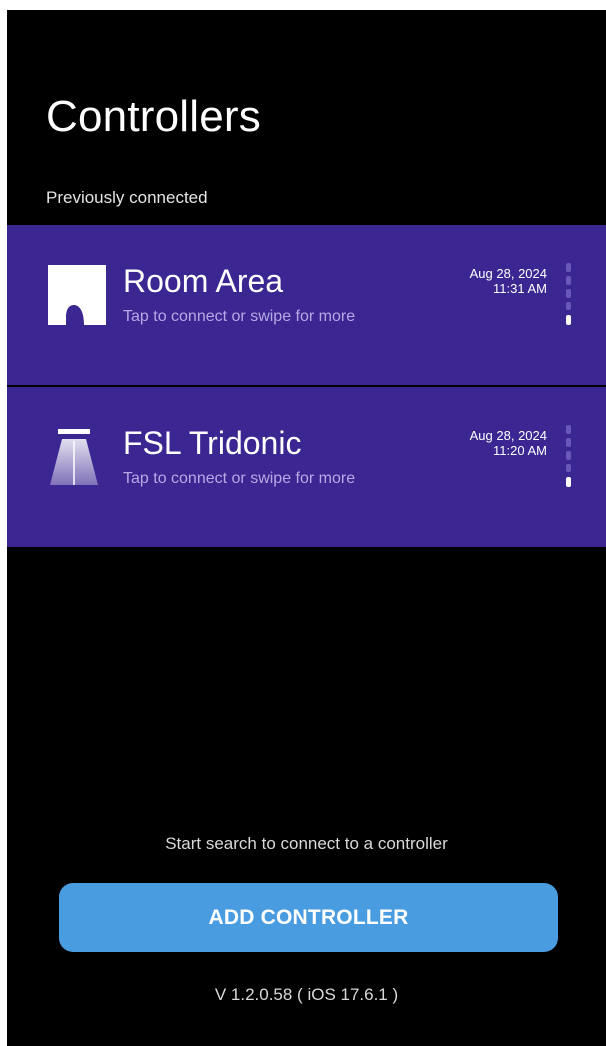 The image size is (606, 1046). Describe the element at coordinates (520, 450) in the screenshot. I see `last-connected-time: 11:20 AM` at that location.